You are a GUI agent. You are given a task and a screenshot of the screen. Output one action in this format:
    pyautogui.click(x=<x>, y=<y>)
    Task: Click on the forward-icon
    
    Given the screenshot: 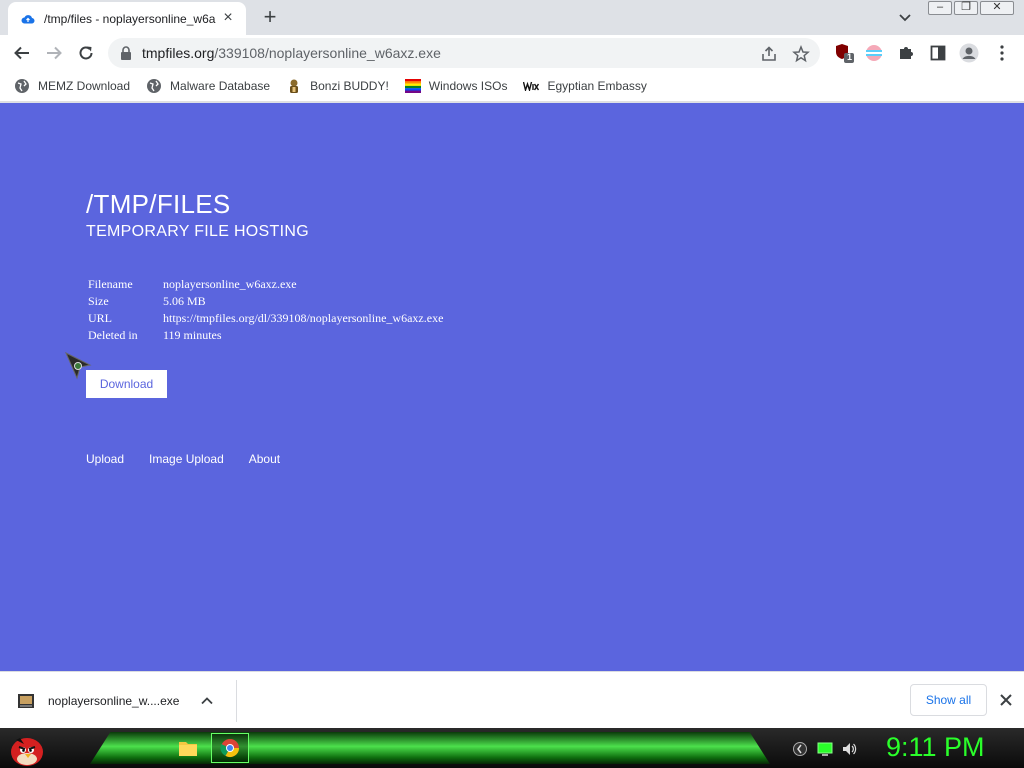 What is the action you would take?
    pyautogui.click(x=54, y=53)
    